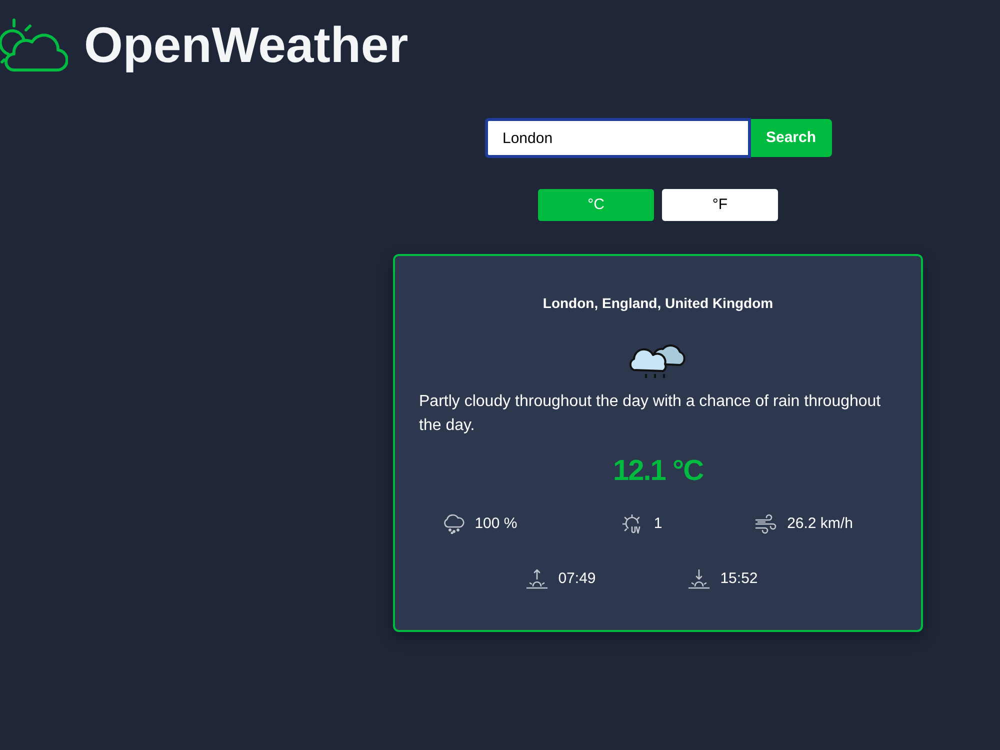  What do you see at coordinates (720, 205) in the screenshot?
I see `unit-toggle-button: °F` at bounding box center [720, 205].